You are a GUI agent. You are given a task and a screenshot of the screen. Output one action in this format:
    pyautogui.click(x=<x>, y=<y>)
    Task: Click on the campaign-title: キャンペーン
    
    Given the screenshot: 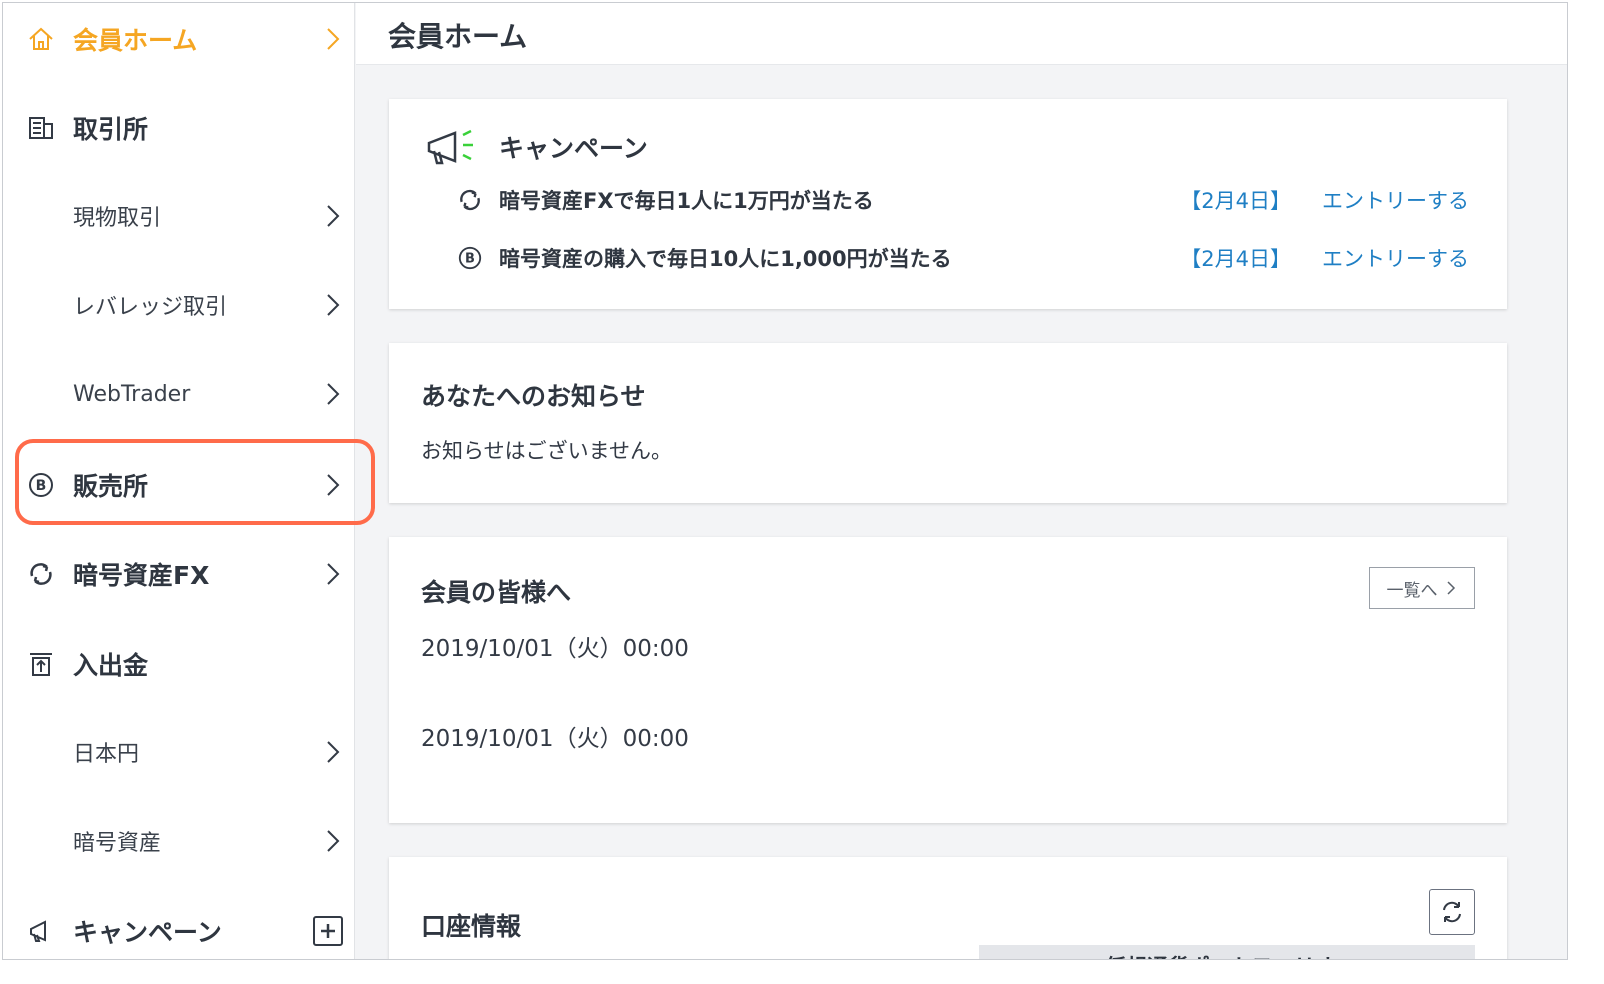 What is the action you would take?
    pyautogui.click(x=573, y=148)
    